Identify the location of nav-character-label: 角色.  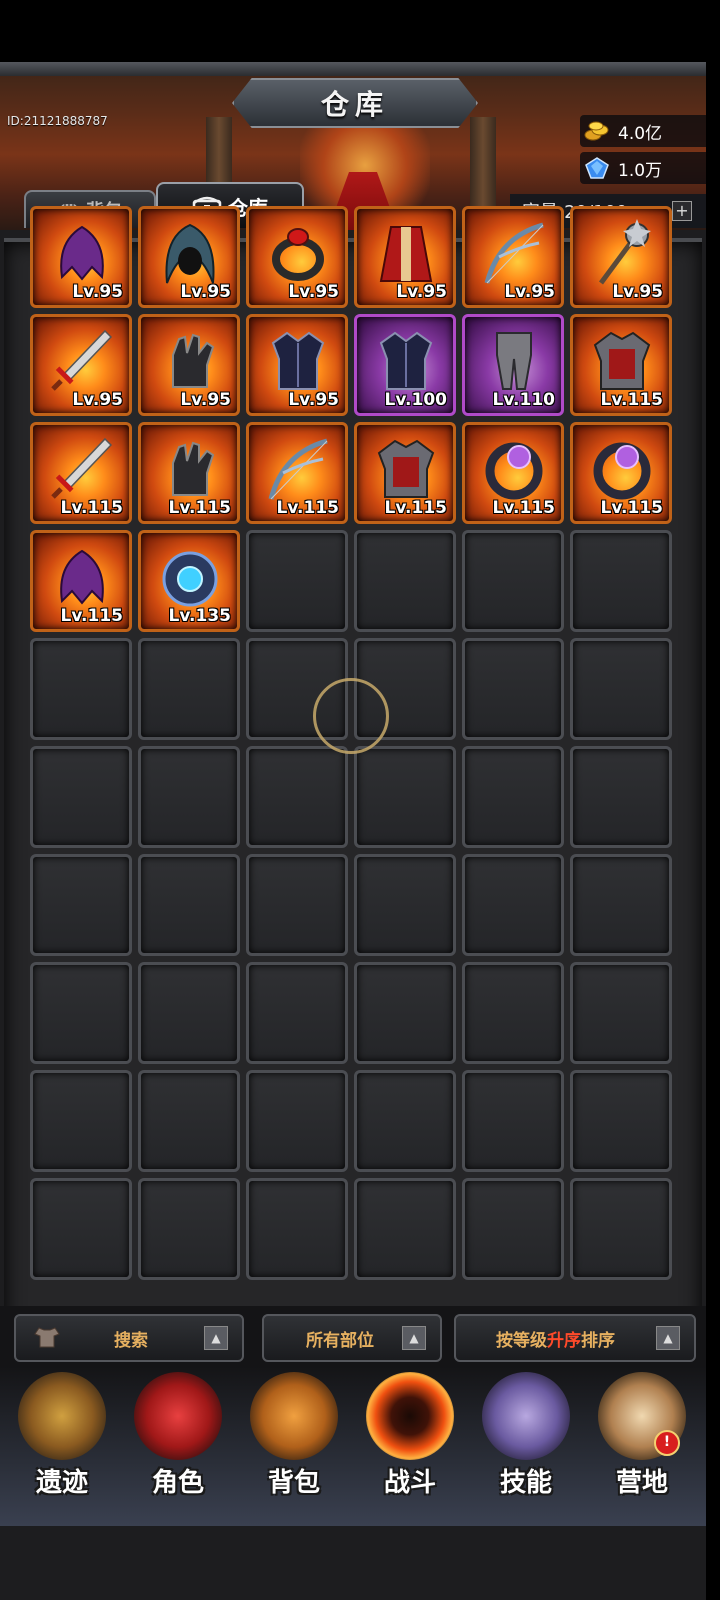
(177, 1483).